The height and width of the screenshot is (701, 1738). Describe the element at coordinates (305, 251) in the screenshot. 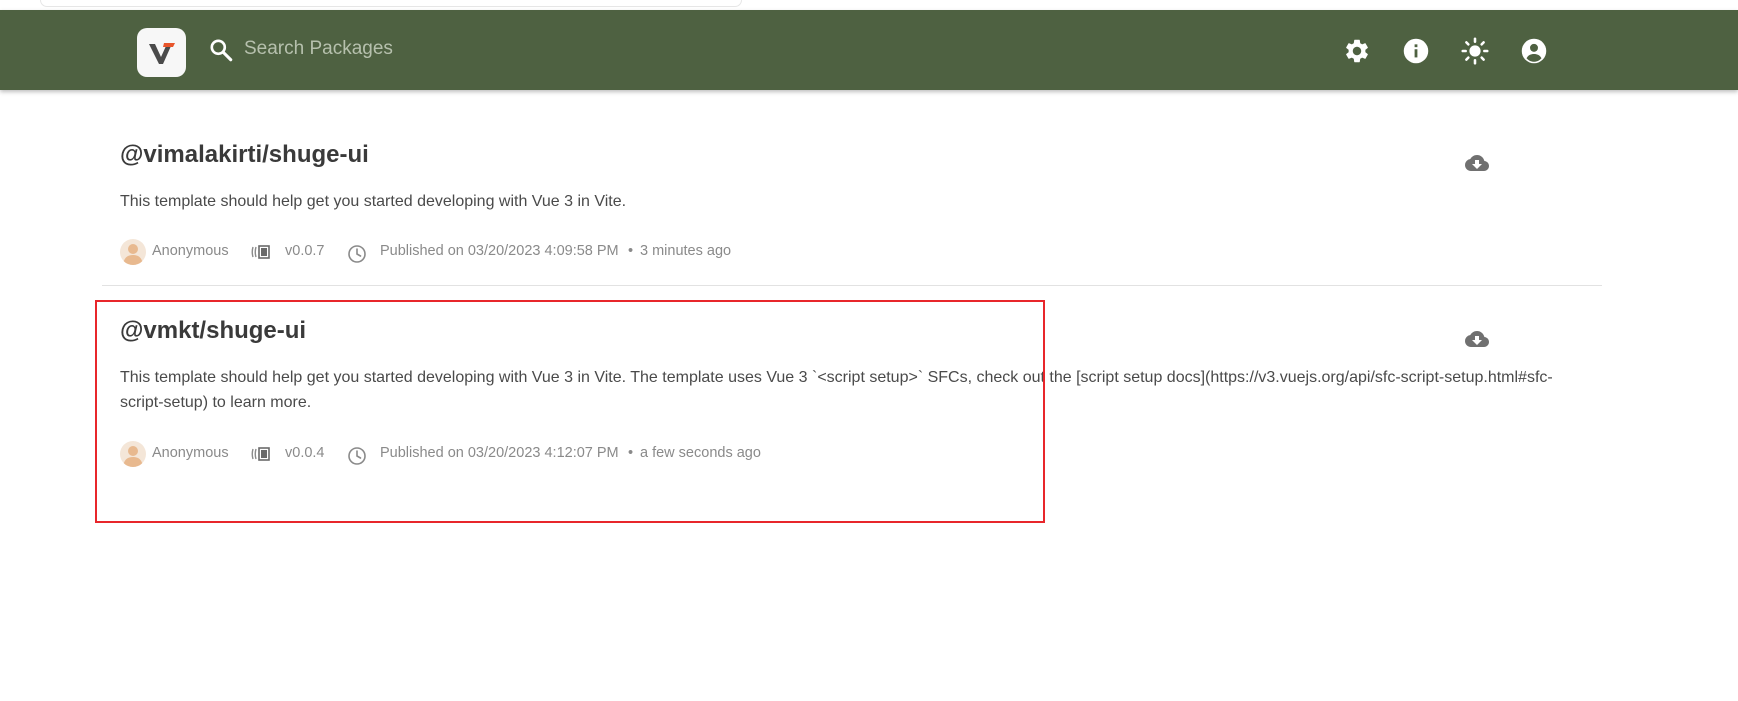

I see `package-version: v0.0.7` at that location.